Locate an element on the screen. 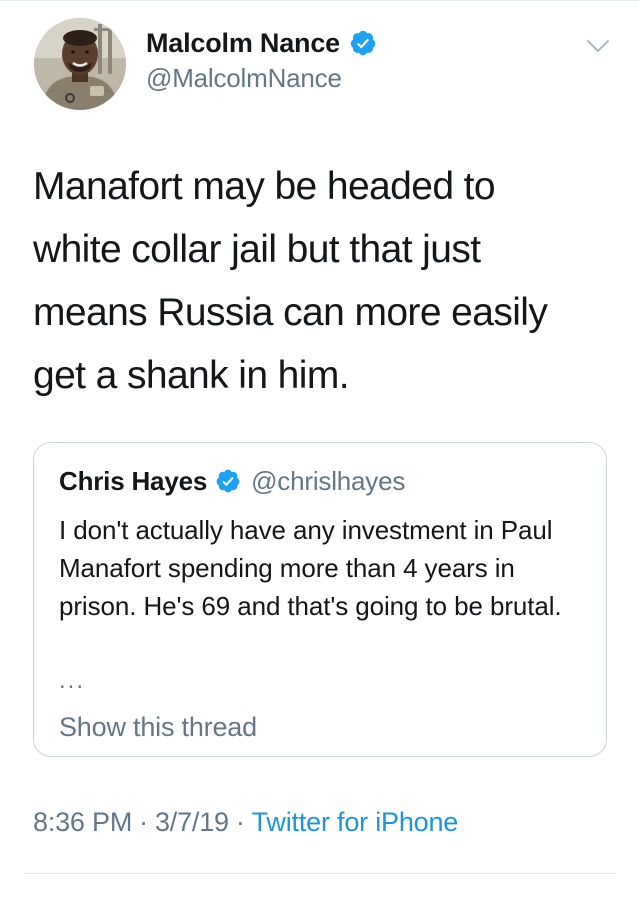  tweet-date: 3/7/19 is located at coordinates (192, 822).